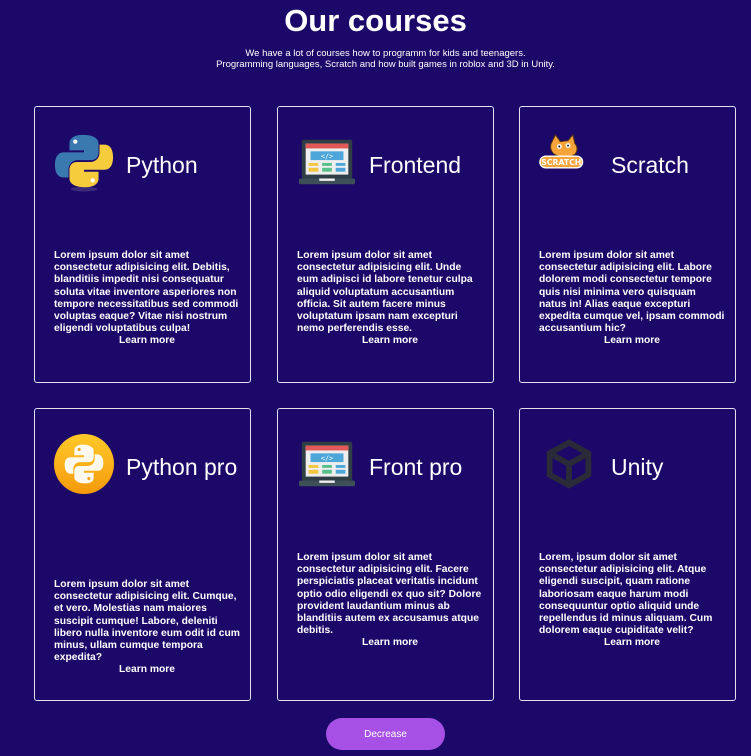 The width and height of the screenshot is (751, 756). What do you see at coordinates (84, 162) in the screenshot?
I see `python-logo-icon` at bounding box center [84, 162].